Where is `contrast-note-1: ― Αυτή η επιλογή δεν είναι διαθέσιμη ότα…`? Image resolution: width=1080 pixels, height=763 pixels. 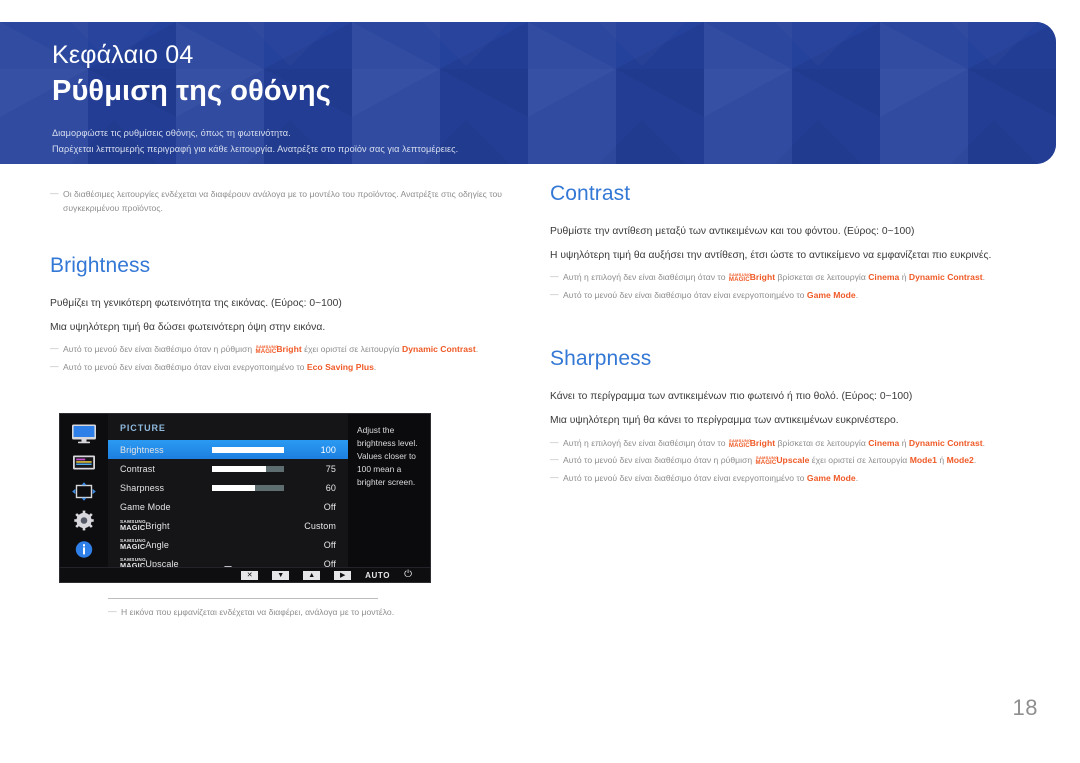 contrast-note-1: ― Αυτή η επιλογή δεν είναι διαθέσιμη ότα… is located at coordinates (785, 278).